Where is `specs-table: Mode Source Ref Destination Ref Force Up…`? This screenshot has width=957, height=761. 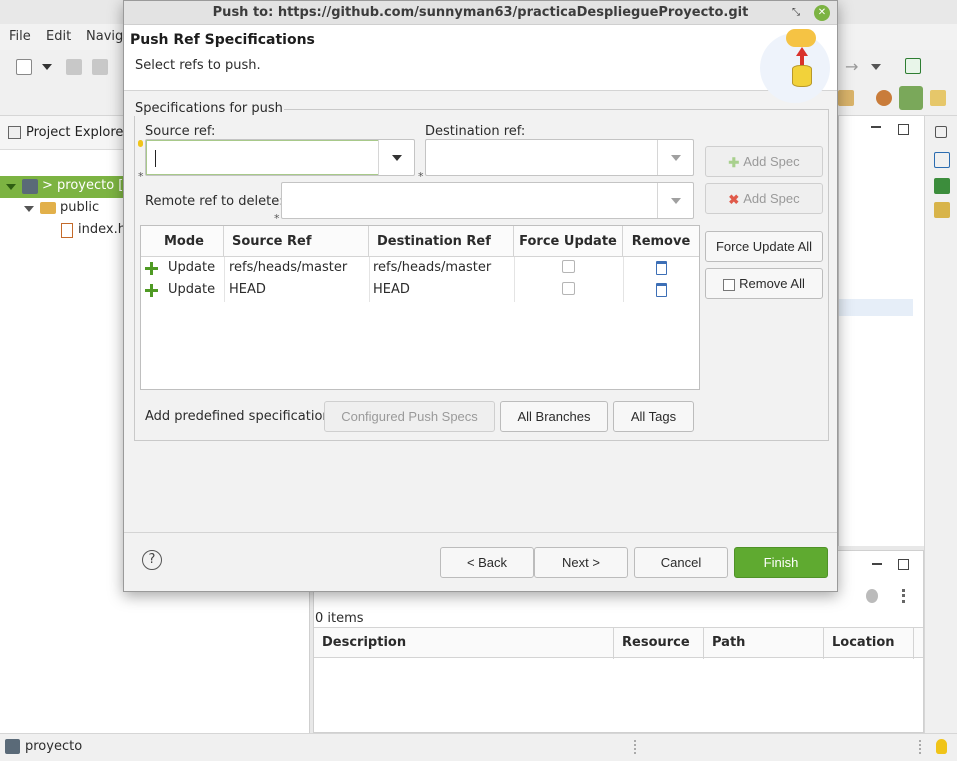 specs-table: Mode Source Ref Destination Ref Force Up… is located at coordinates (420, 307).